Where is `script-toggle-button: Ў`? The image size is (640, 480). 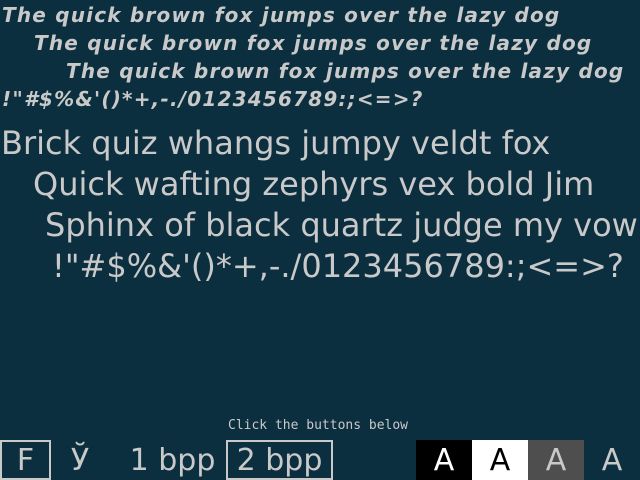 script-toggle-button: Ў is located at coordinates (80, 460).